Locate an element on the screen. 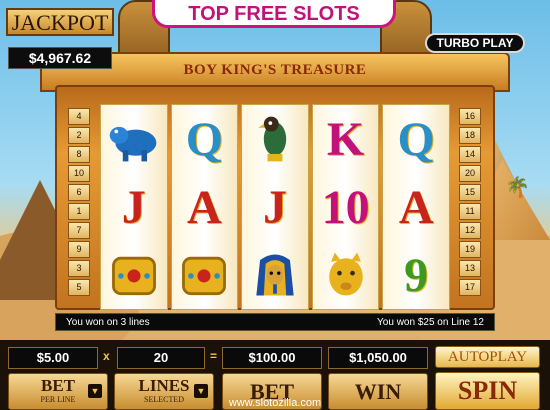 This screenshot has width=550, height=410. payline-number: 4 is located at coordinates (79, 116).